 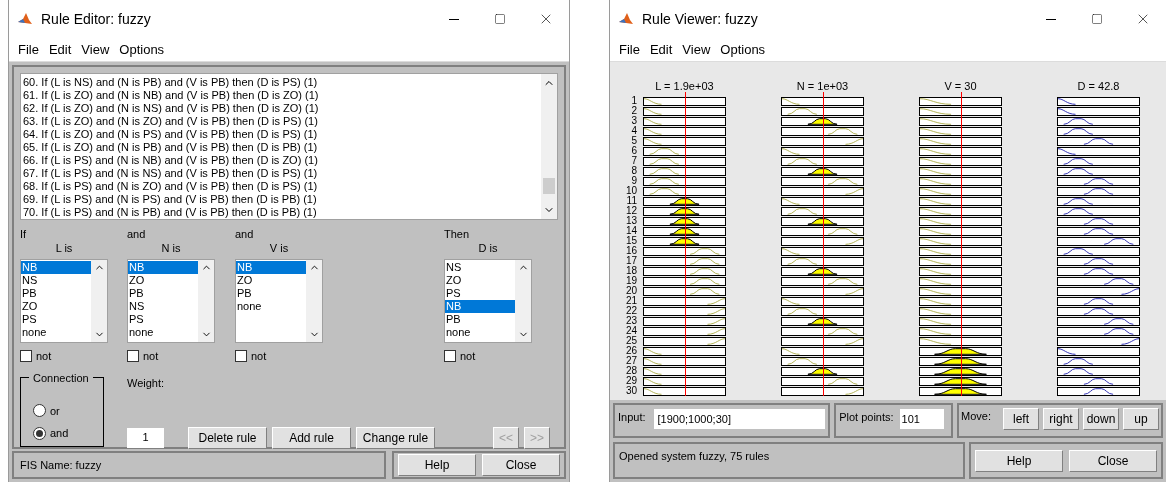 I want to click on option-list: NB ZO PB none, so click(x=279, y=301).